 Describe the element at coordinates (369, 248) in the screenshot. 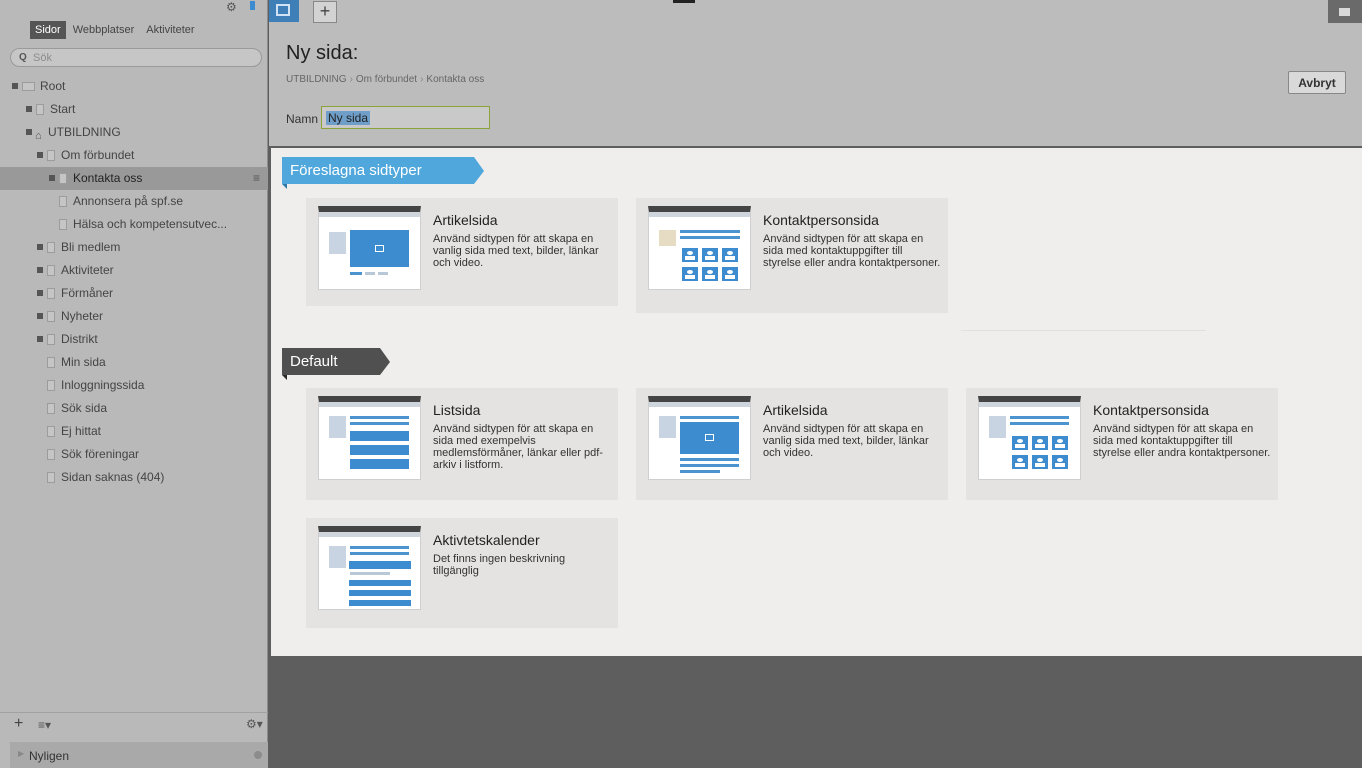

I see `article-thumbnail` at that location.